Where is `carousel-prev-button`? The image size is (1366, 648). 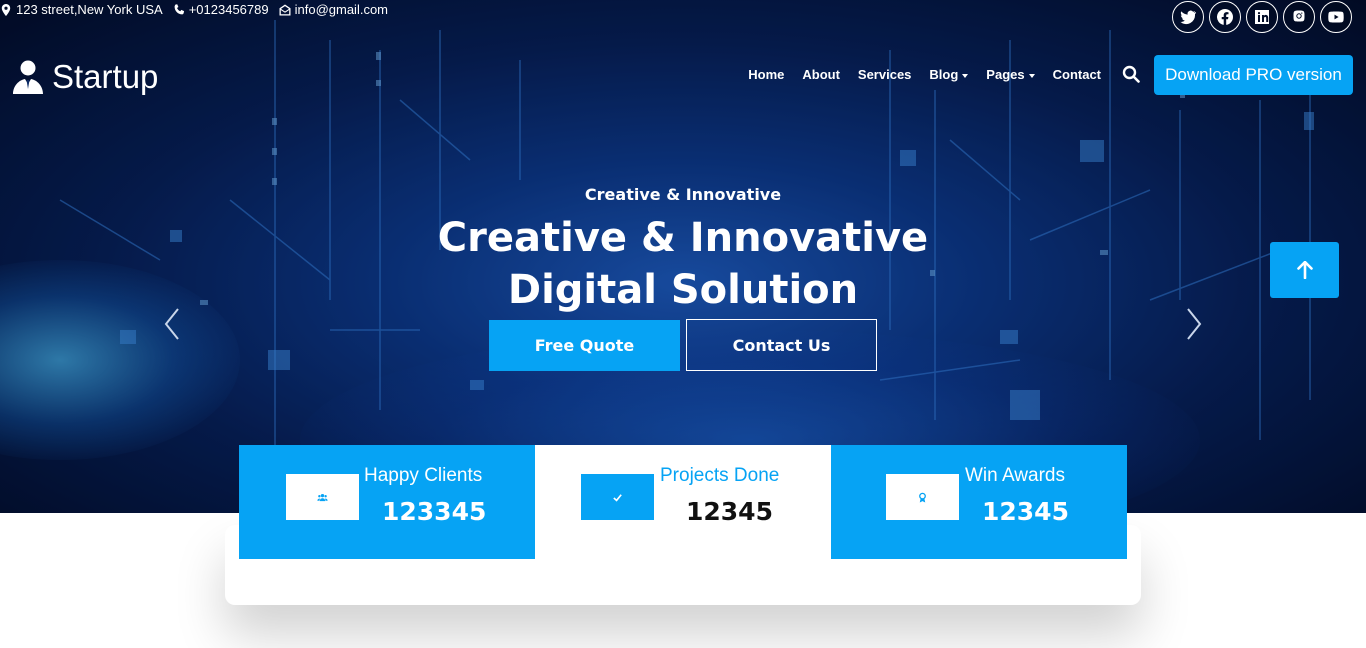 carousel-prev-button is located at coordinates (172, 324).